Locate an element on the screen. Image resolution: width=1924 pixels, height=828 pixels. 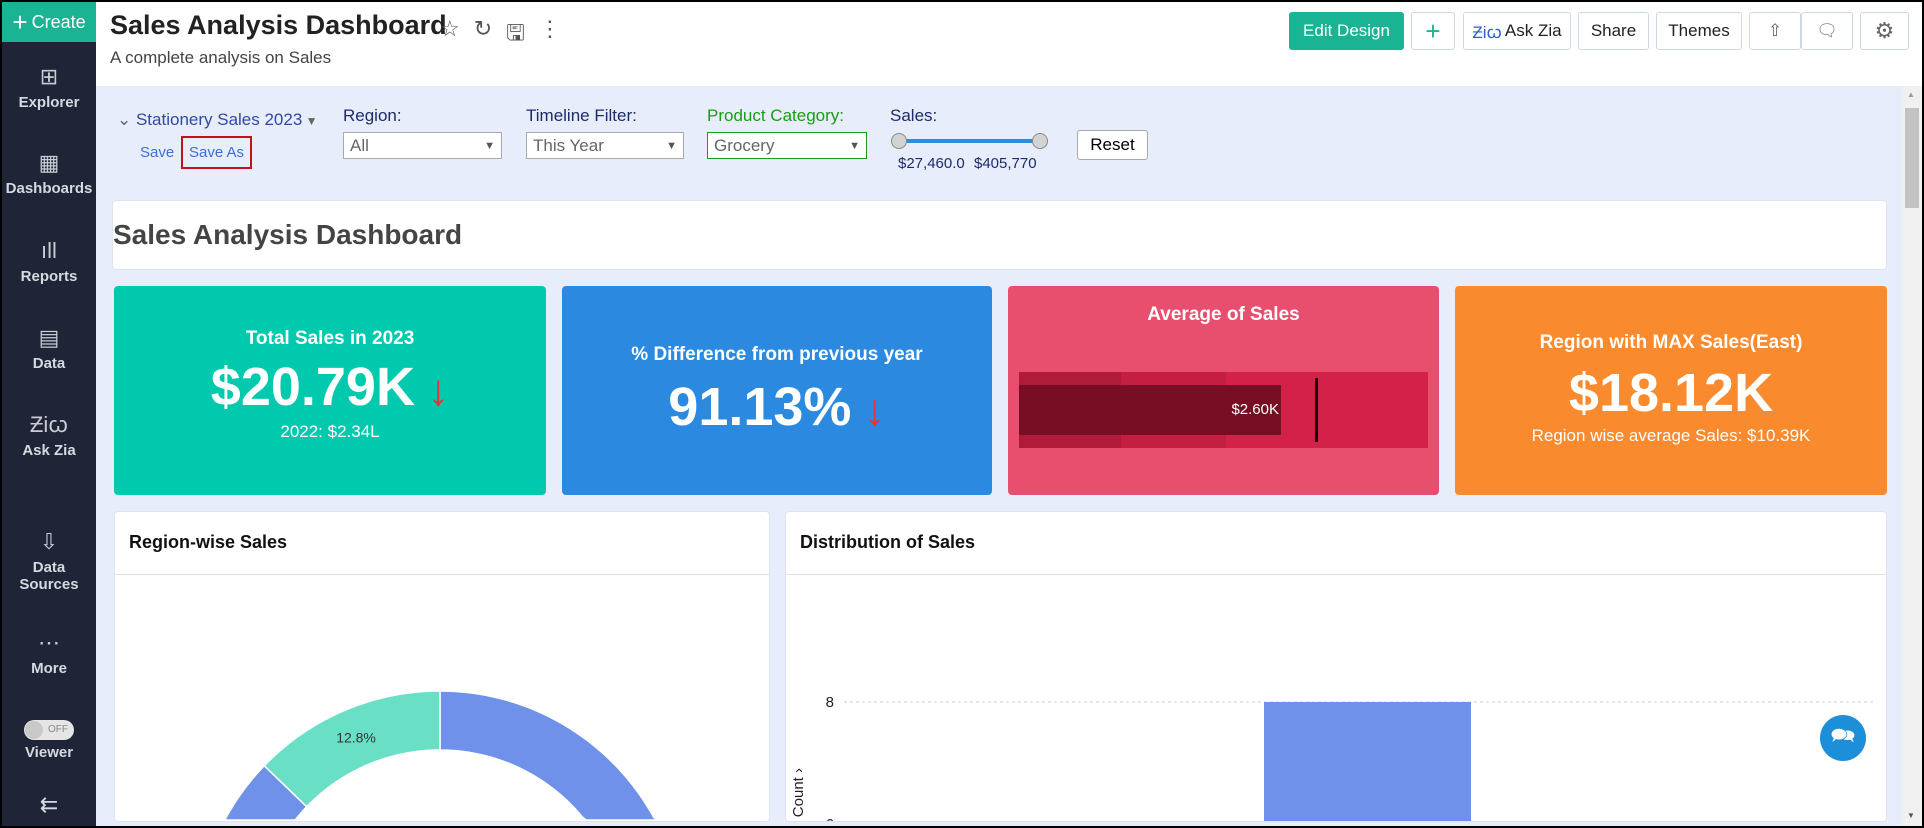
category-label: Product Category: is located at coordinates (776, 115).